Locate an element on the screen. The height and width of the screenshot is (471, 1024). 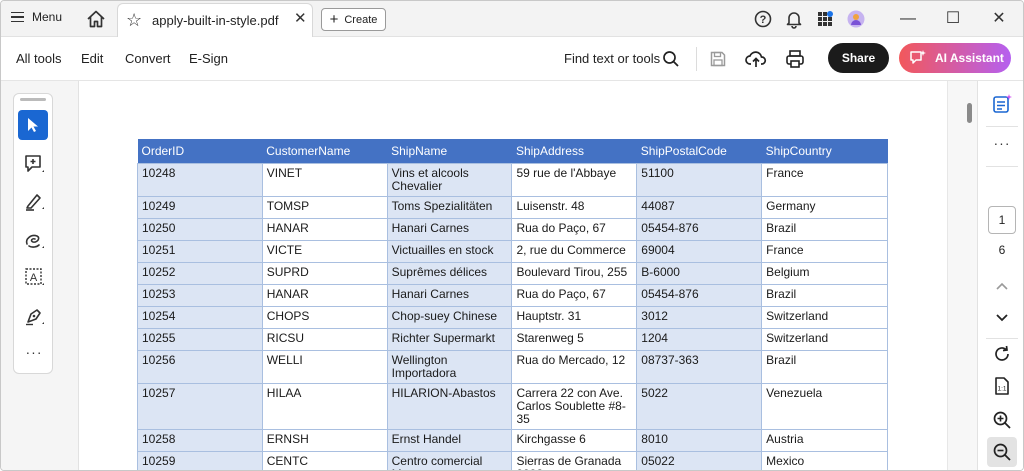
cell-shippostalcode: 05022 is located at coordinates (699, 460).